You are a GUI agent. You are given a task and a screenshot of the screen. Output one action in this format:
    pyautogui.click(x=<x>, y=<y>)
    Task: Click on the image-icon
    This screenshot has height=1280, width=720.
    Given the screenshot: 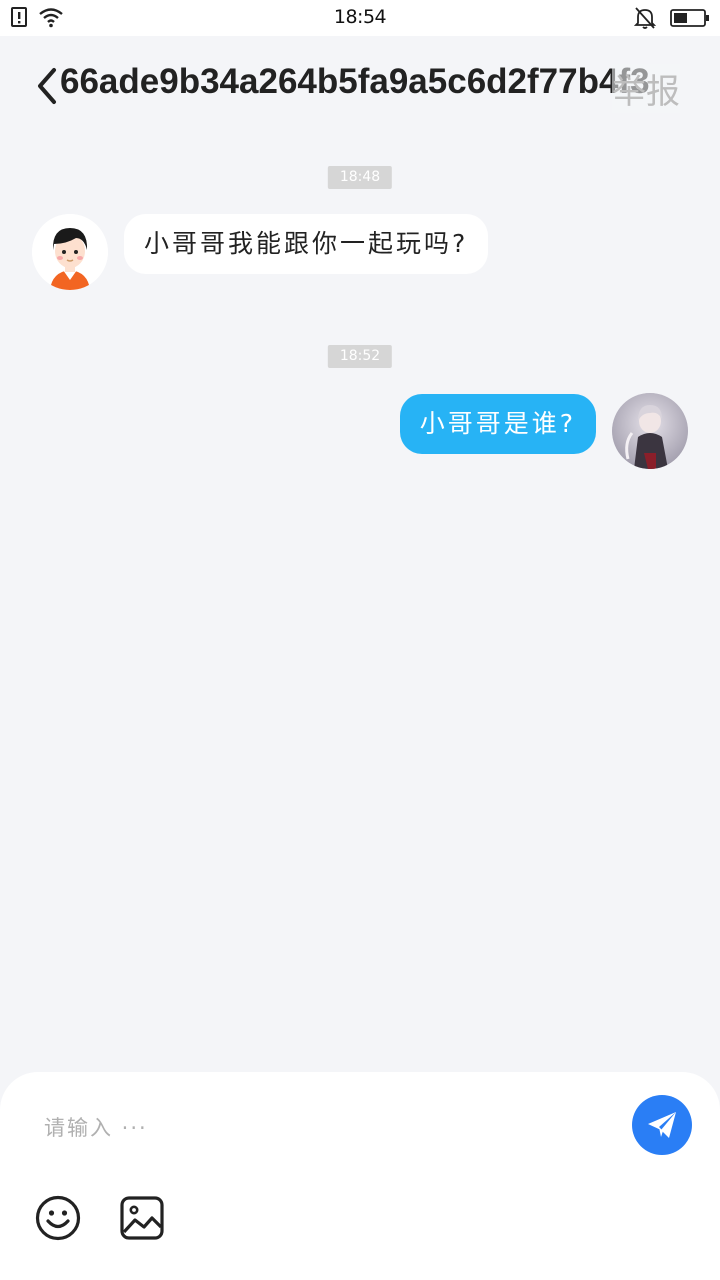 What is the action you would take?
    pyautogui.click(x=142, y=1218)
    